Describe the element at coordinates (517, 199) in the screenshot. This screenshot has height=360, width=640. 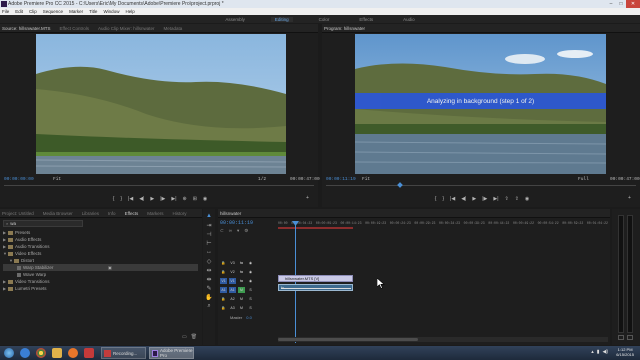
I see `extract-icon: ⇪` at that location.